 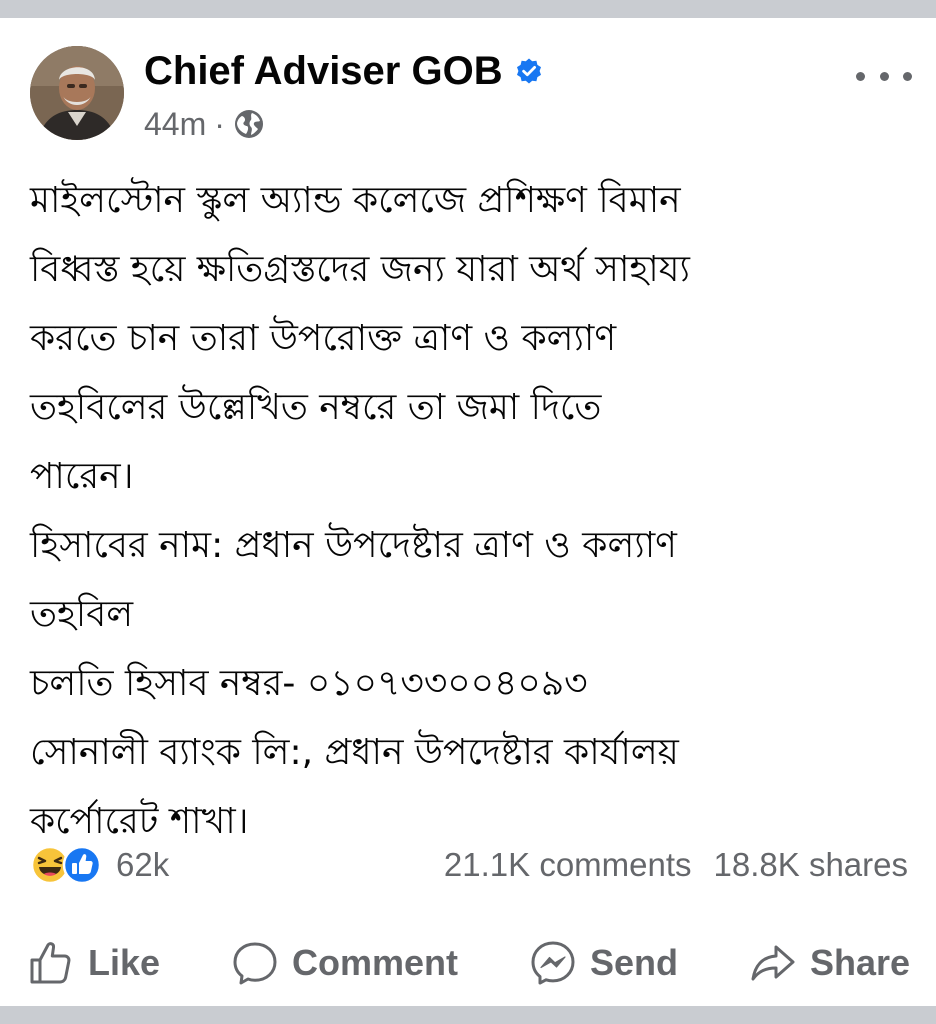 I want to click on post-meta: 44m ·, so click(x=343, y=124).